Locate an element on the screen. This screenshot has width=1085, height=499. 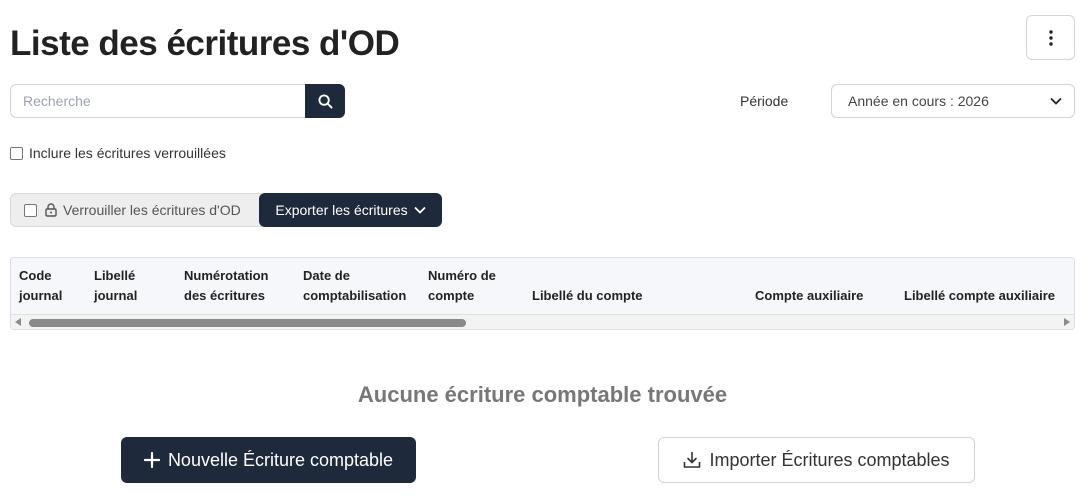
new-entry-button: Nouvelle Écriture comptable is located at coordinates (268, 460).